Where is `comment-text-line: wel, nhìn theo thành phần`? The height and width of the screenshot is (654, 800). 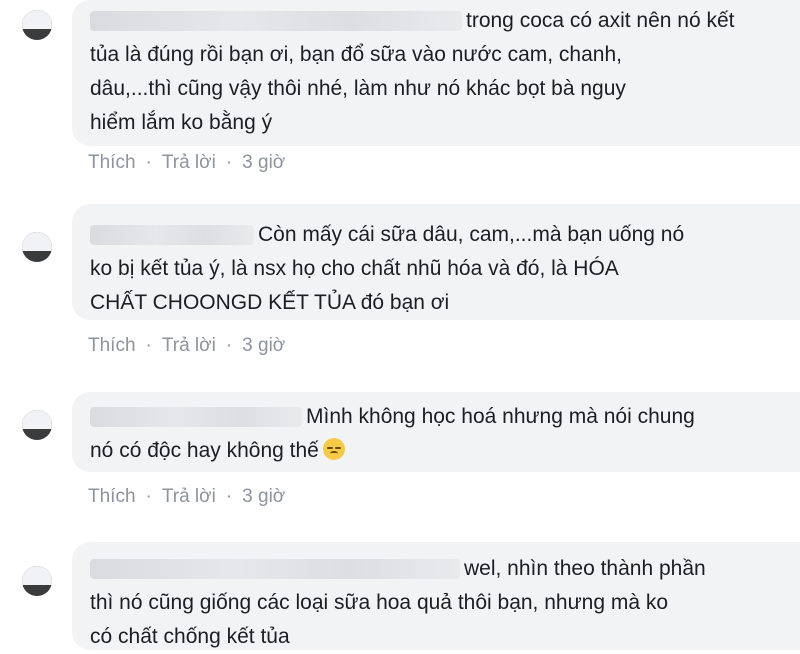
comment-text-line: wel, nhìn theo thành phần is located at coordinates (585, 568).